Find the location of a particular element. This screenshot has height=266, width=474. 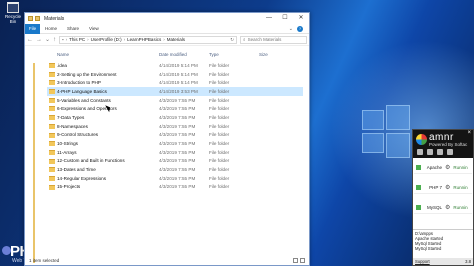

breadcrumb-this-pc: This PC is located at coordinates (77, 39).